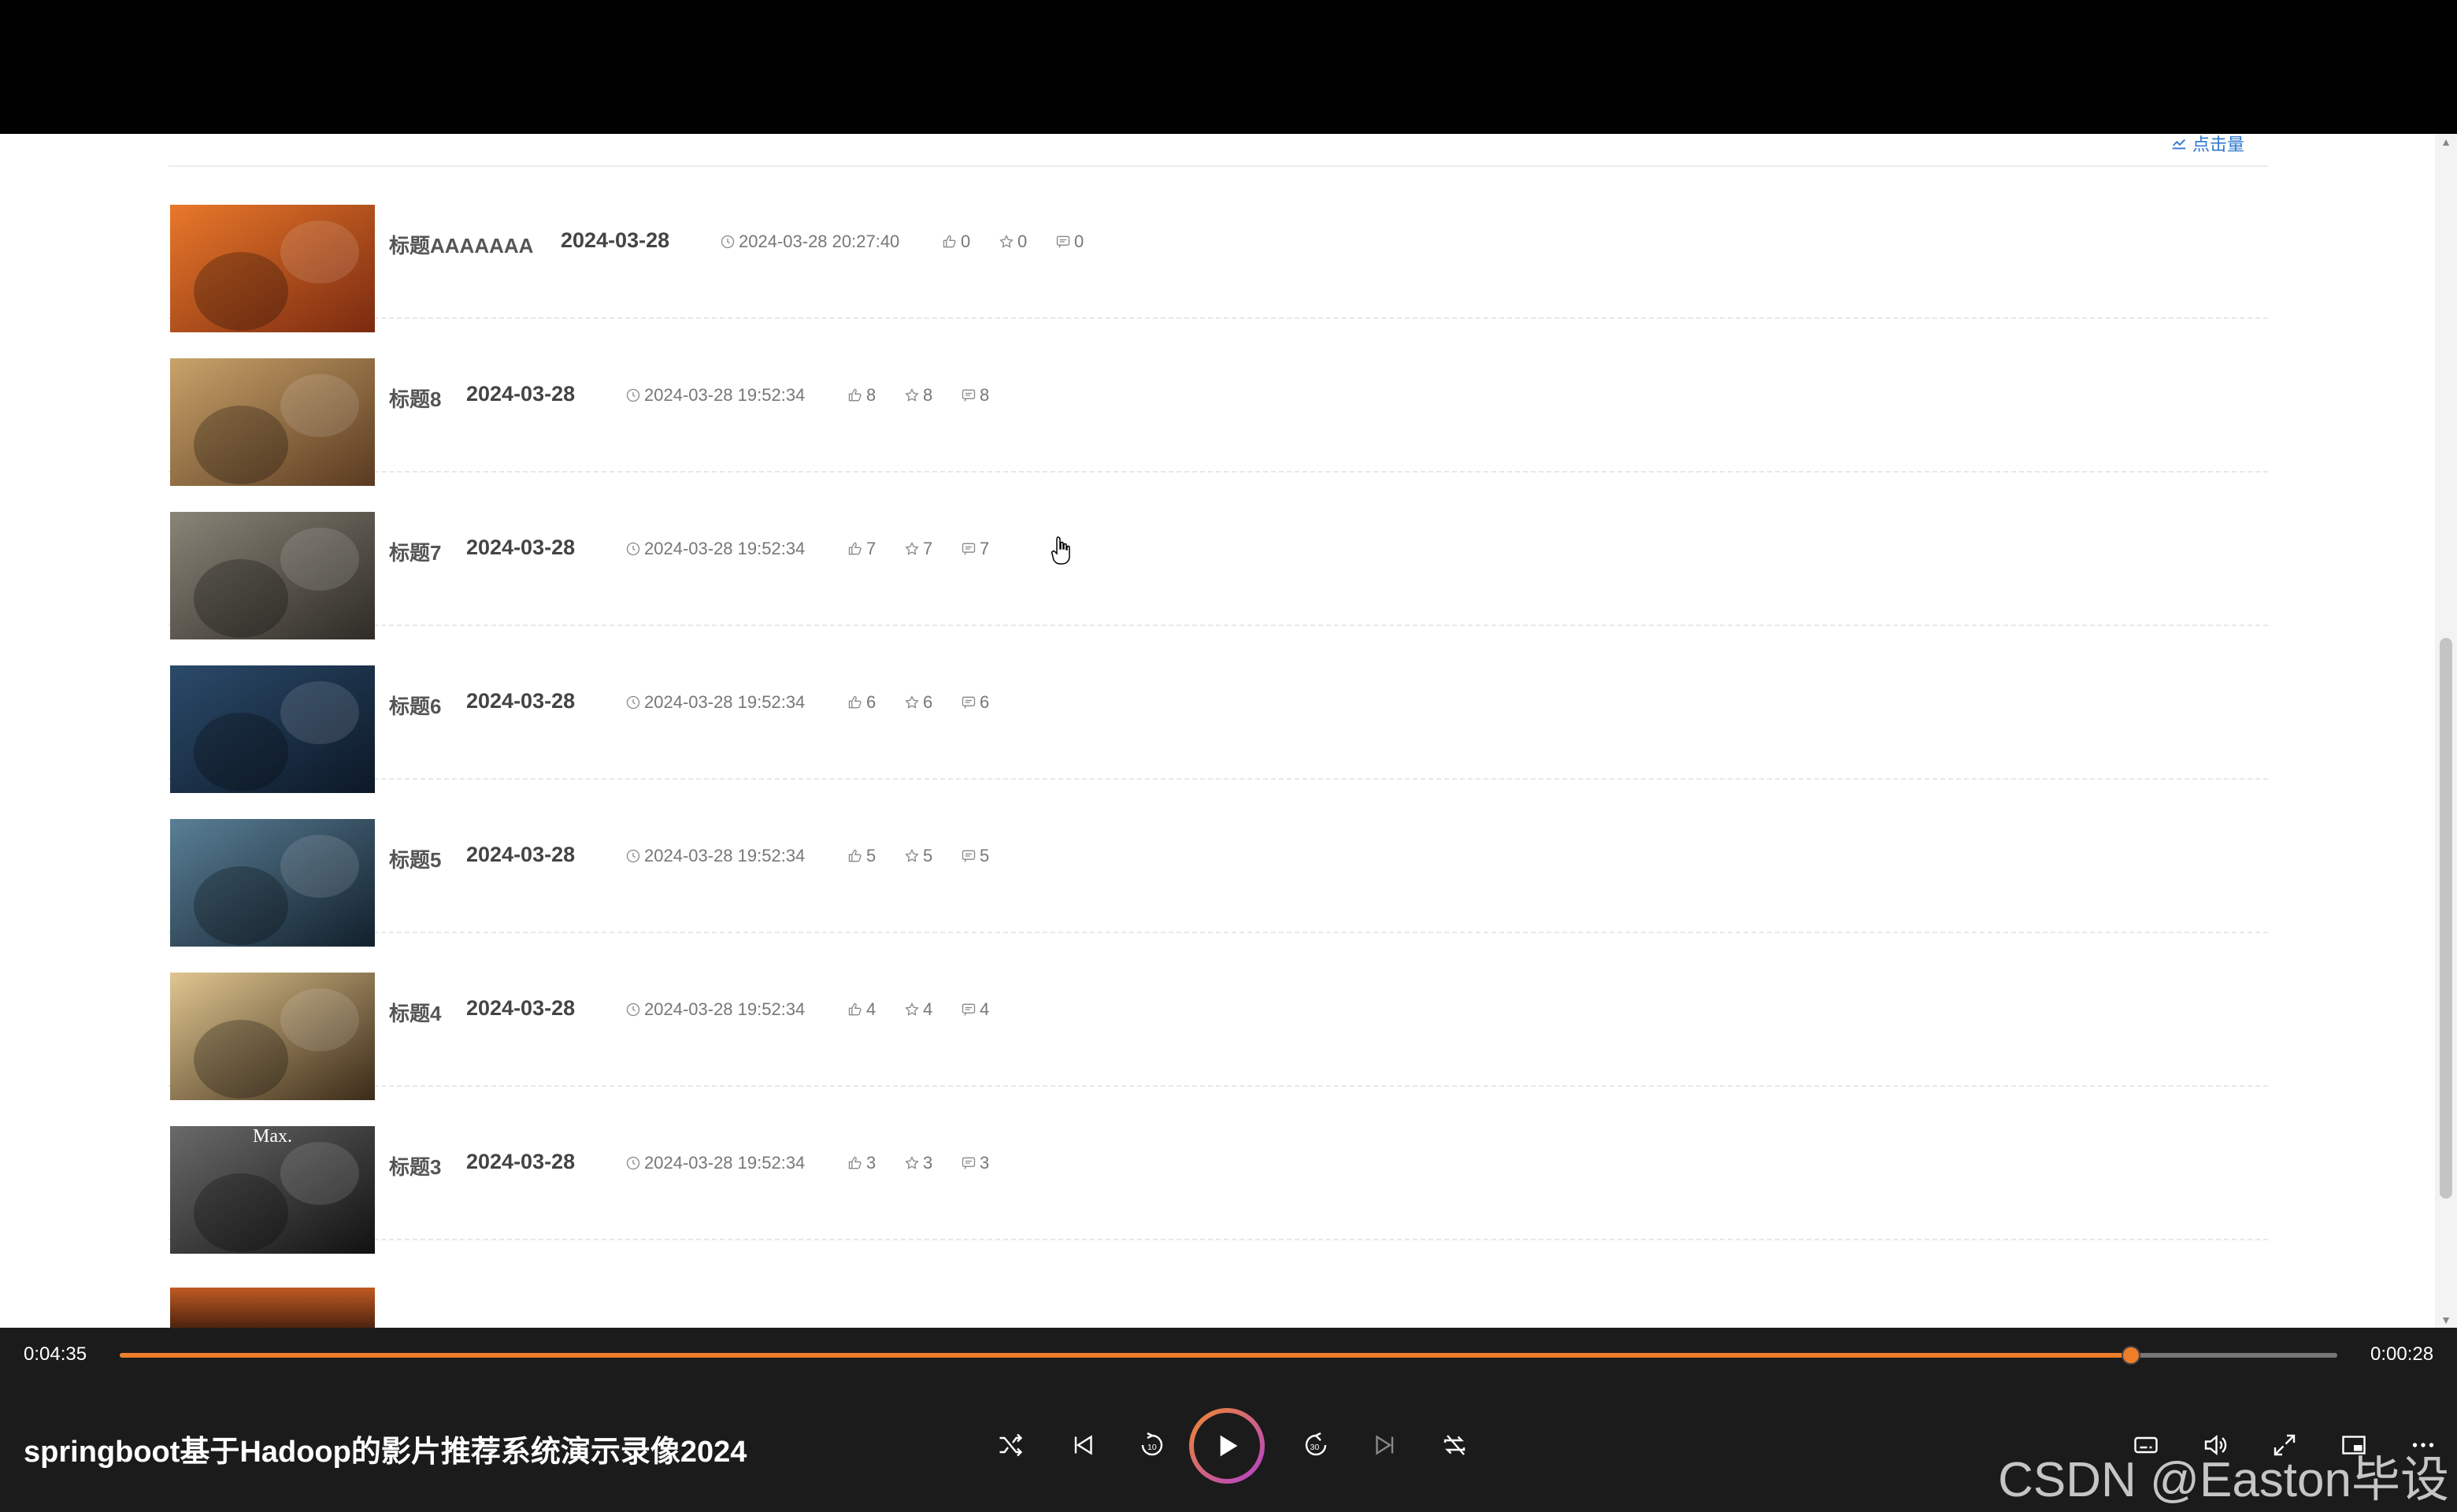 This screenshot has height=1512, width=2457. I want to click on movie-title: 标题4, so click(415, 1012).